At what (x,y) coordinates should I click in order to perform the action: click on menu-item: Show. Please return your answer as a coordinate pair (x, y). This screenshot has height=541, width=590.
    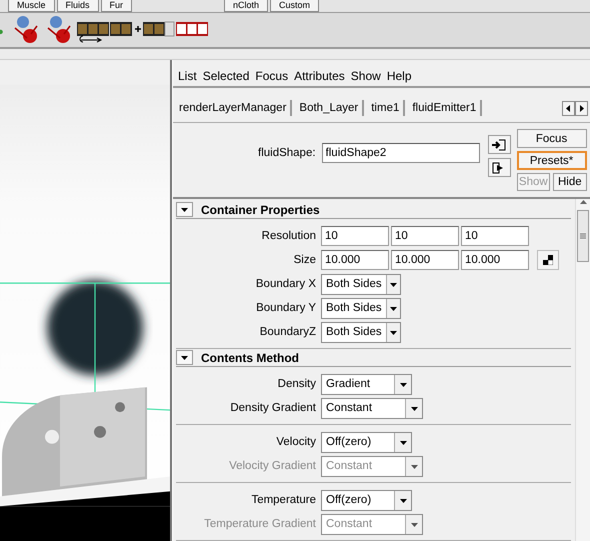
    Looking at the image, I should click on (366, 76).